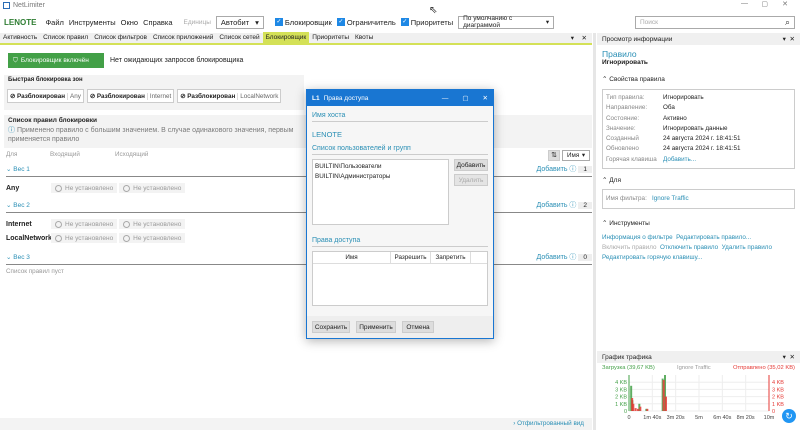 The width and height of the screenshot is (800, 430). I want to click on prop-value: 24 августа 2024 г. 18:41:51, so click(702, 149).